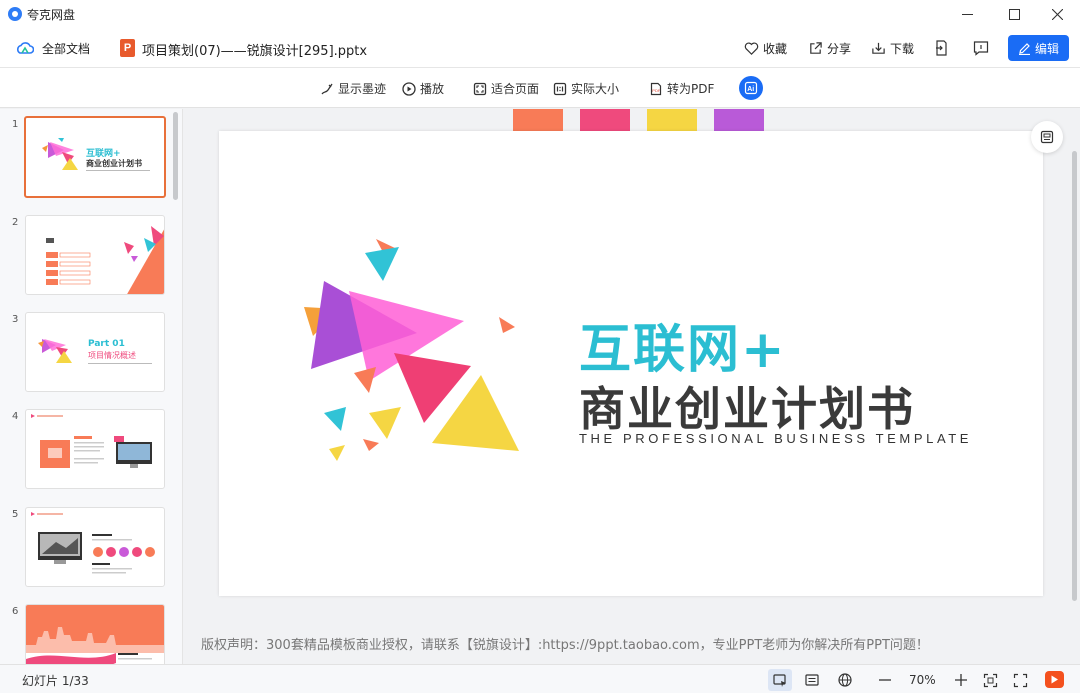 This screenshot has width=1080, height=693. Describe the element at coordinates (941, 48) in the screenshot. I see `export-icon` at that location.